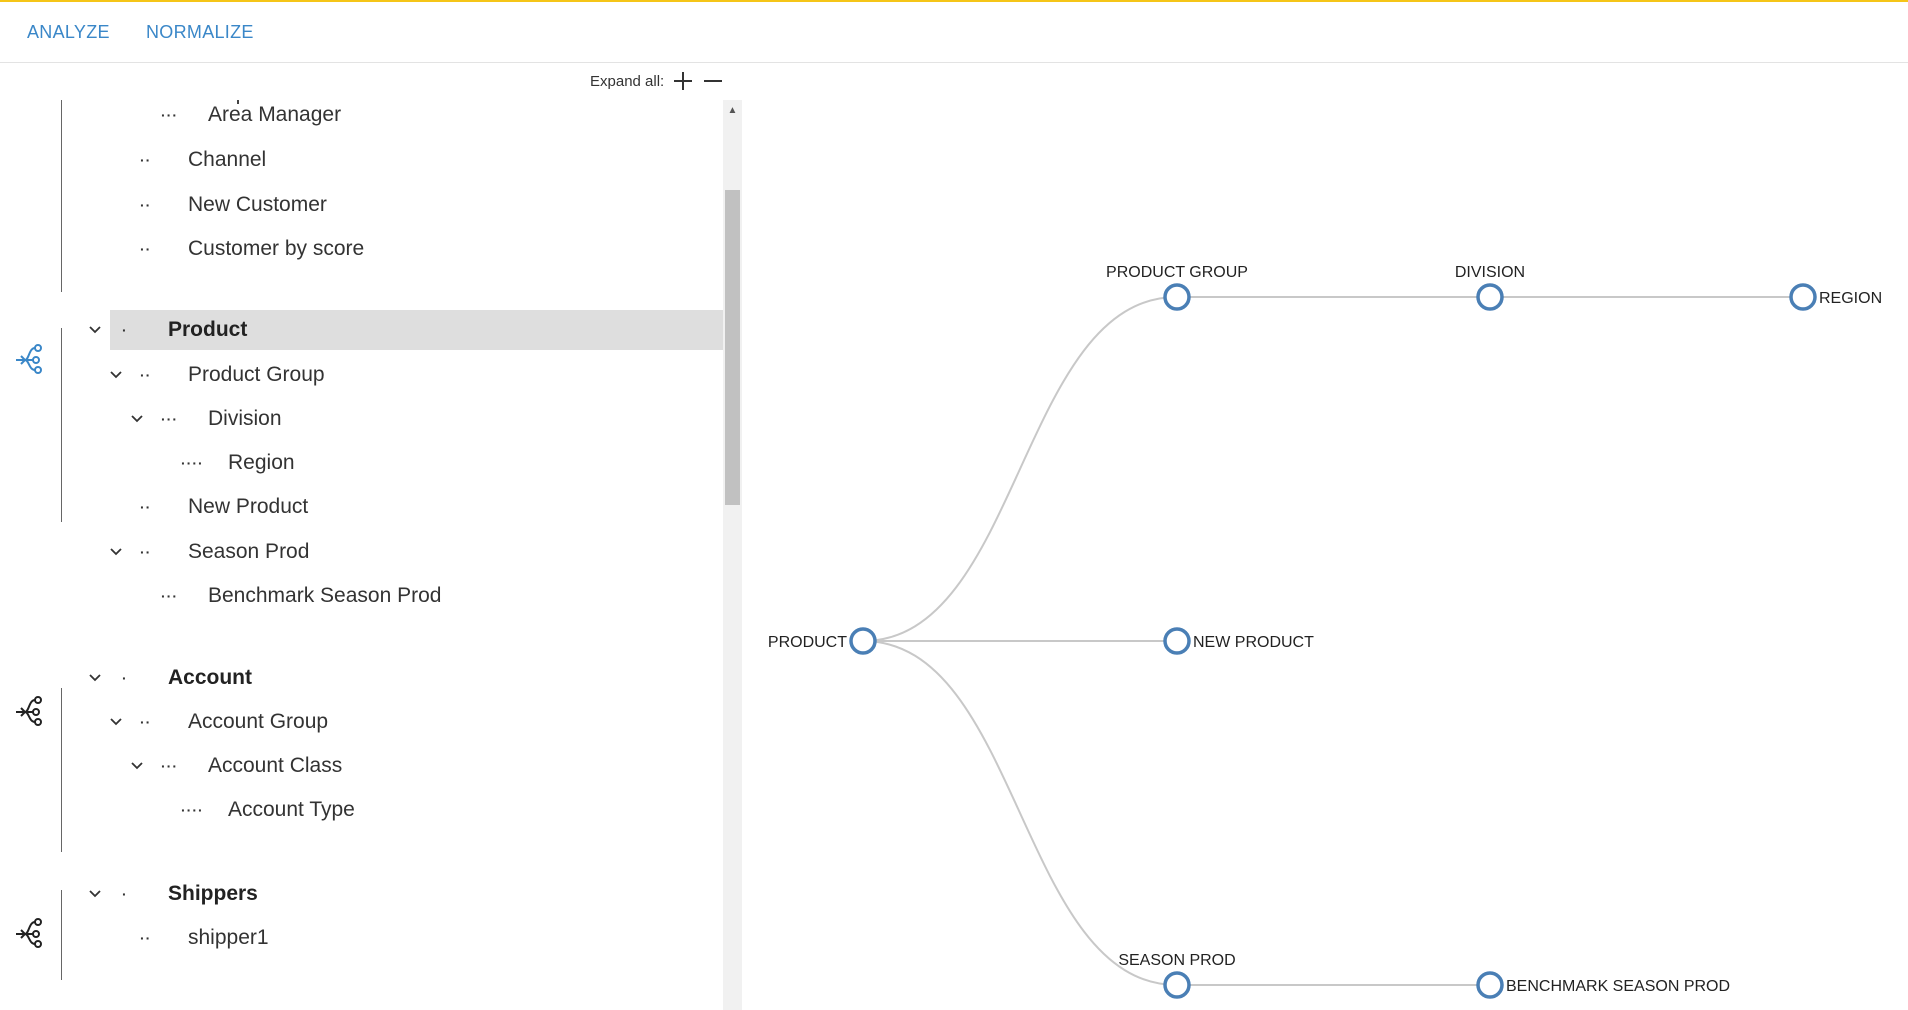 Image resolution: width=1908 pixels, height=1010 pixels. Describe the element at coordinates (1803, 297) in the screenshot. I see `graph-node-region` at that location.